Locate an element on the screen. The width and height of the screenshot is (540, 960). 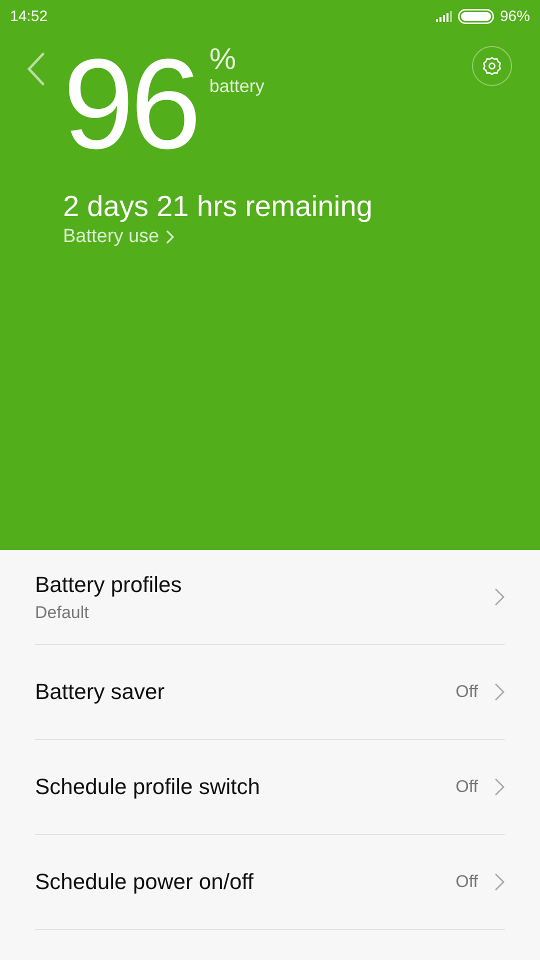
battery-percent: 96% is located at coordinates (515, 16).